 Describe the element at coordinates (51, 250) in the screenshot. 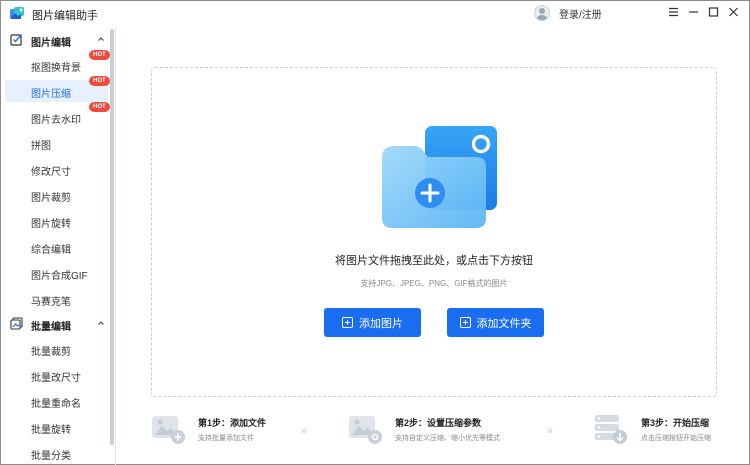

I see `sidebar-item-label: 综合编辑` at that location.